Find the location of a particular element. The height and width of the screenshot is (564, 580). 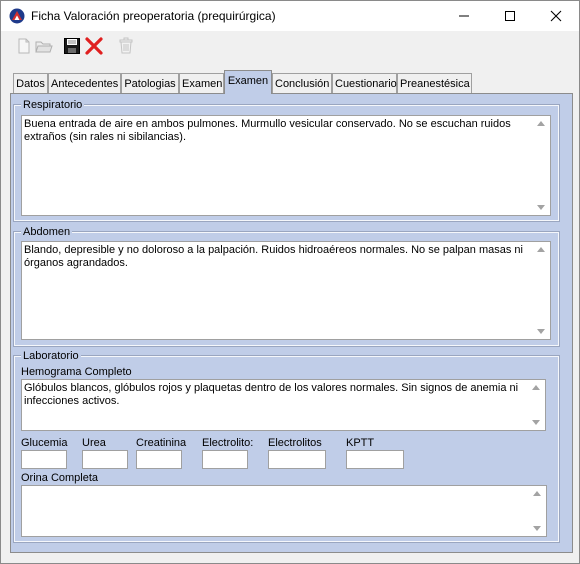

trash-icon is located at coordinates (126, 45).